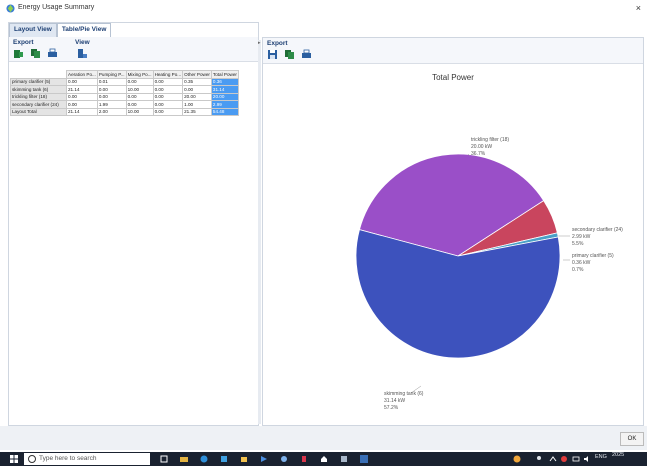 This screenshot has width=647, height=466. I want to click on app-blue-icon, so click(264, 459).